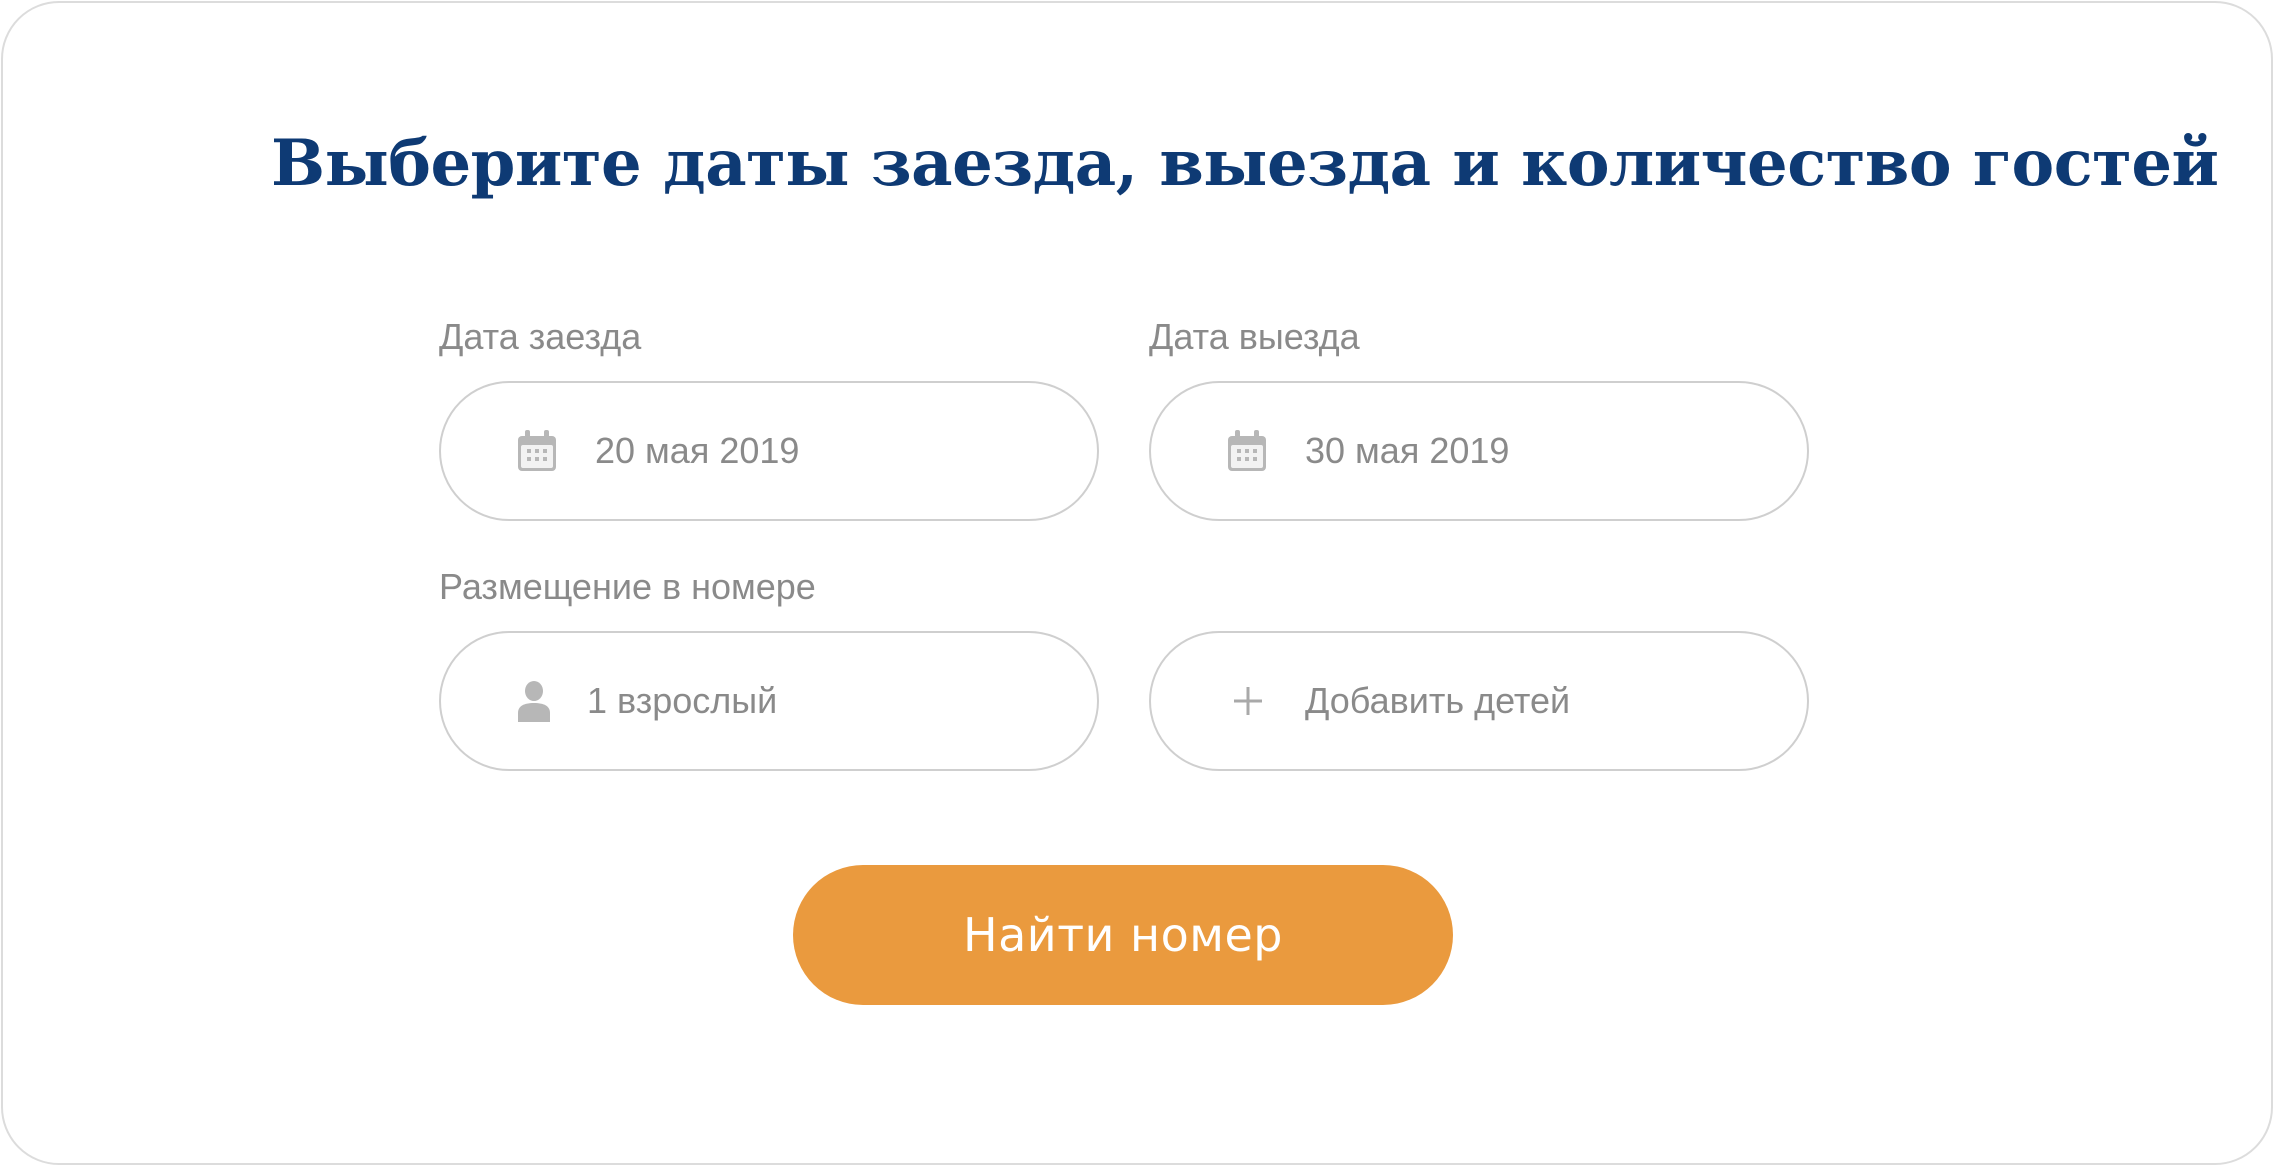 Image resolution: width=2276 pixels, height=1168 pixels. I want to click on checkout-date-field: 30 мая 2019, so click(1479, 451).